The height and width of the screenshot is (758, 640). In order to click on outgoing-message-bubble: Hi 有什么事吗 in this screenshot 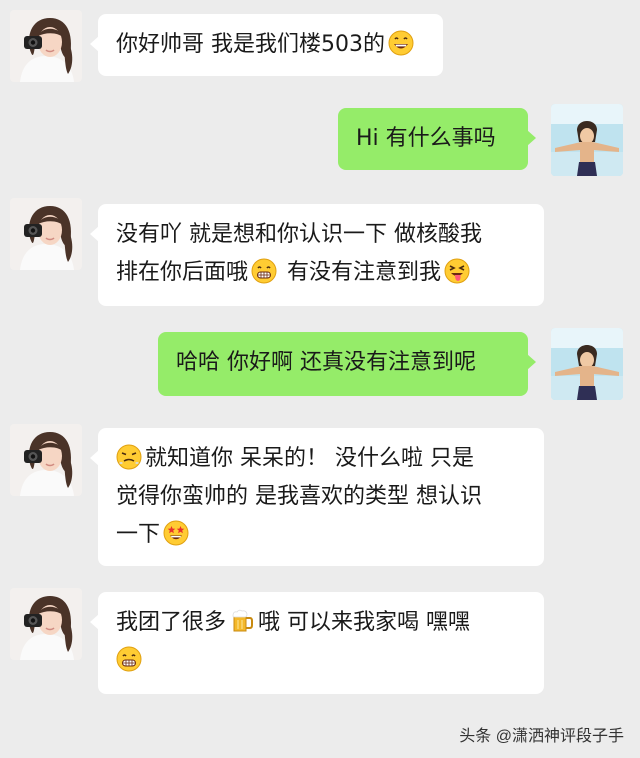, I will do `click(437, 139)`.